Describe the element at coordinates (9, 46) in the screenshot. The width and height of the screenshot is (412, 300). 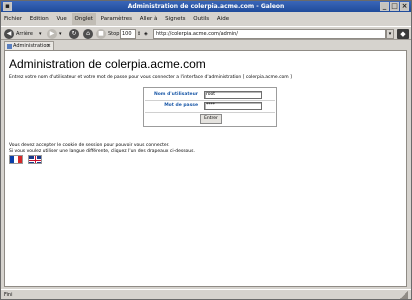
I see `tab-favicon-icon` at that location.